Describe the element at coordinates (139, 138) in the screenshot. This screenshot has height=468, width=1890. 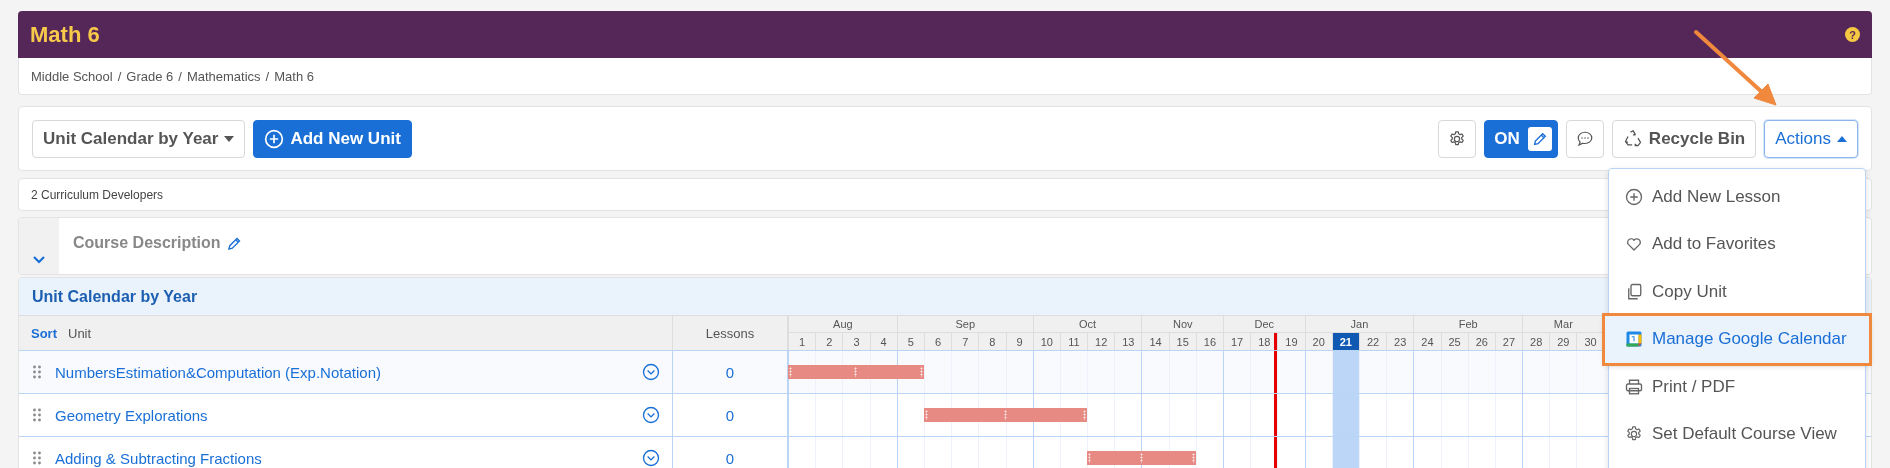
I see `view-dropdown: Unit Calendar by Year` at that location.